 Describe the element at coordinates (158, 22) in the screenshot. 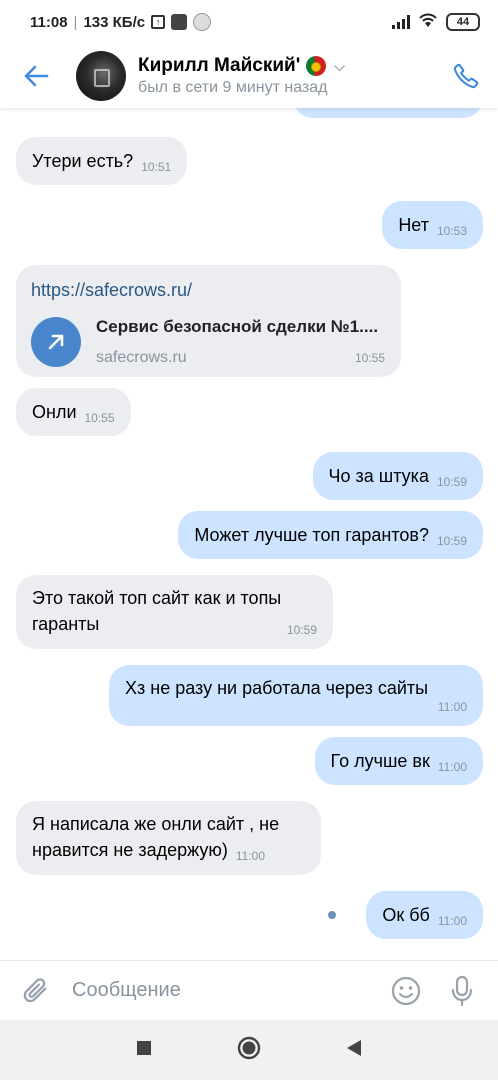

I see `upload-notification-icon: ↑` at that location.